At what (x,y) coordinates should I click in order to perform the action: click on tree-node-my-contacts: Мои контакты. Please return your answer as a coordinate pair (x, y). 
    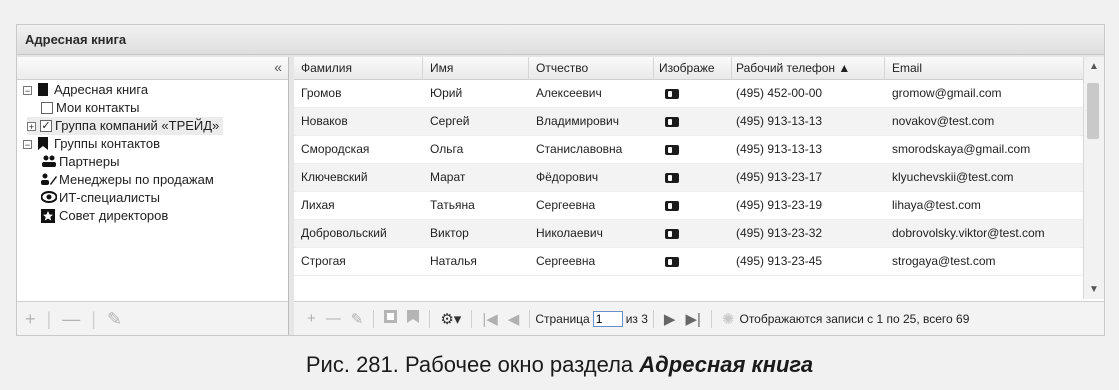
    Looking at the image, I should click on (90, 108).